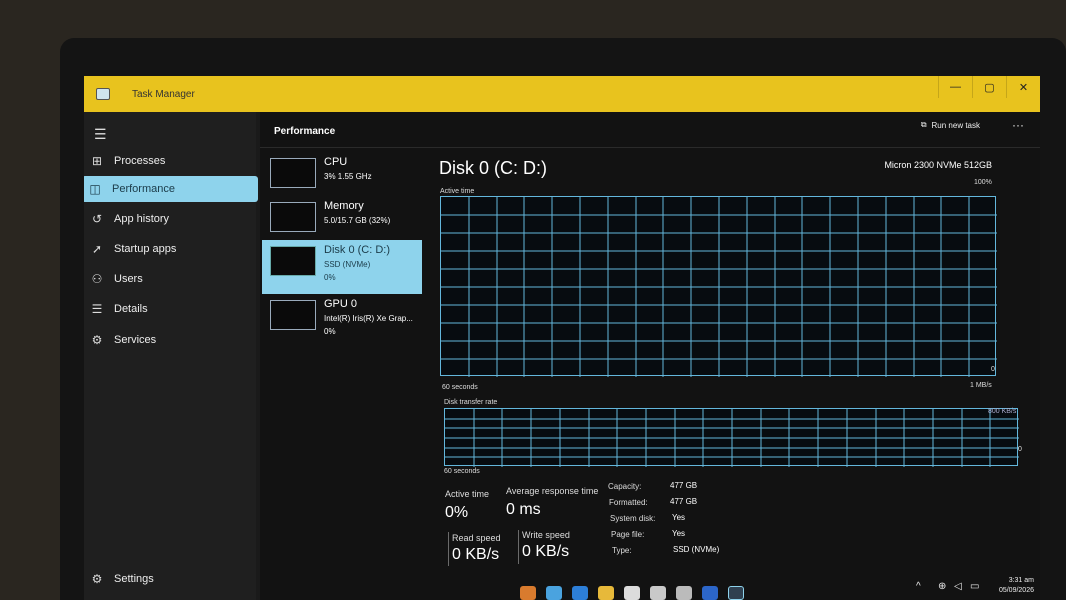 The image size is (1066, 600). Describe the element at coordinates (658, 593) in the screenshot. I see `app-icon` at that location.